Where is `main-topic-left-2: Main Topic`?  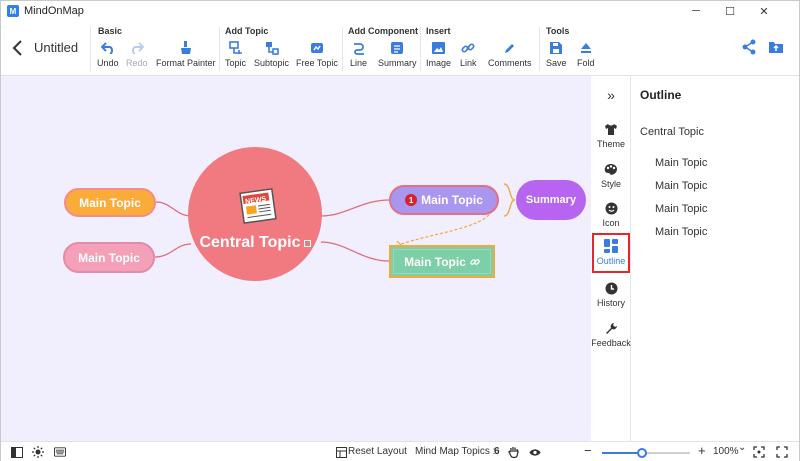
main-topic-left-2: Main Topic is located at coordinates (109, 257).